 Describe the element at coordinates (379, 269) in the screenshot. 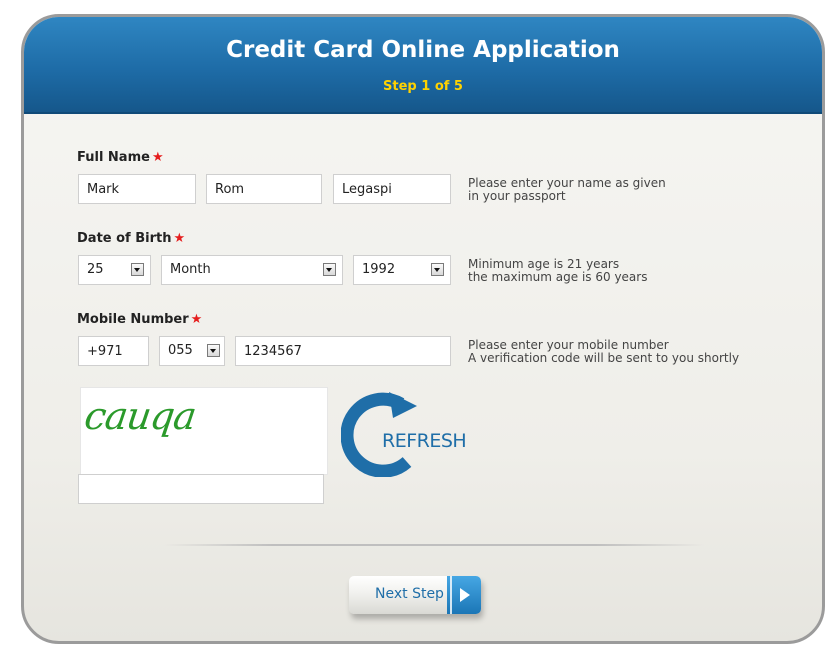

I see `birth-year-value: 1992` at that location.